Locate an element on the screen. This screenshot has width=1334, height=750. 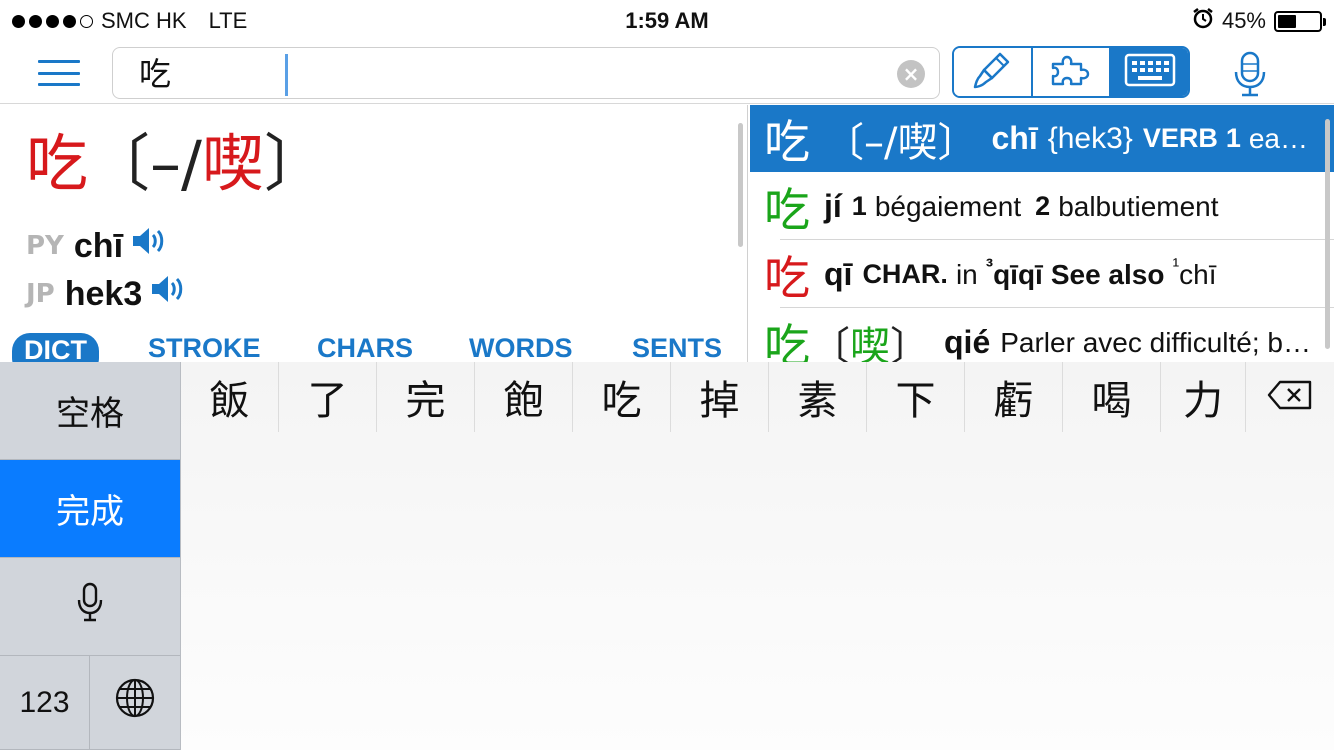
result-definition: balbutiement is located at coordinates (1138, 206).